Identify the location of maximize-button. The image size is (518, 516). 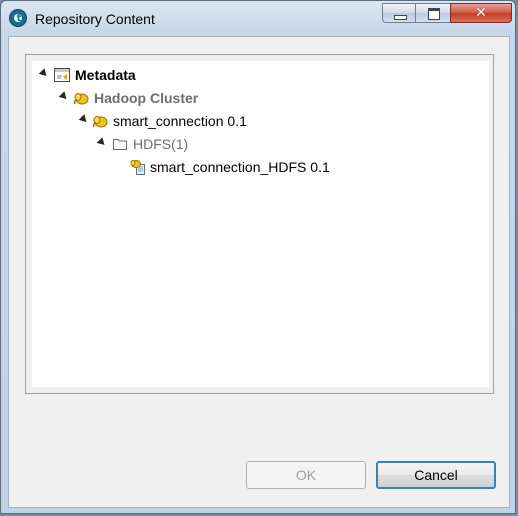
(433, 13).